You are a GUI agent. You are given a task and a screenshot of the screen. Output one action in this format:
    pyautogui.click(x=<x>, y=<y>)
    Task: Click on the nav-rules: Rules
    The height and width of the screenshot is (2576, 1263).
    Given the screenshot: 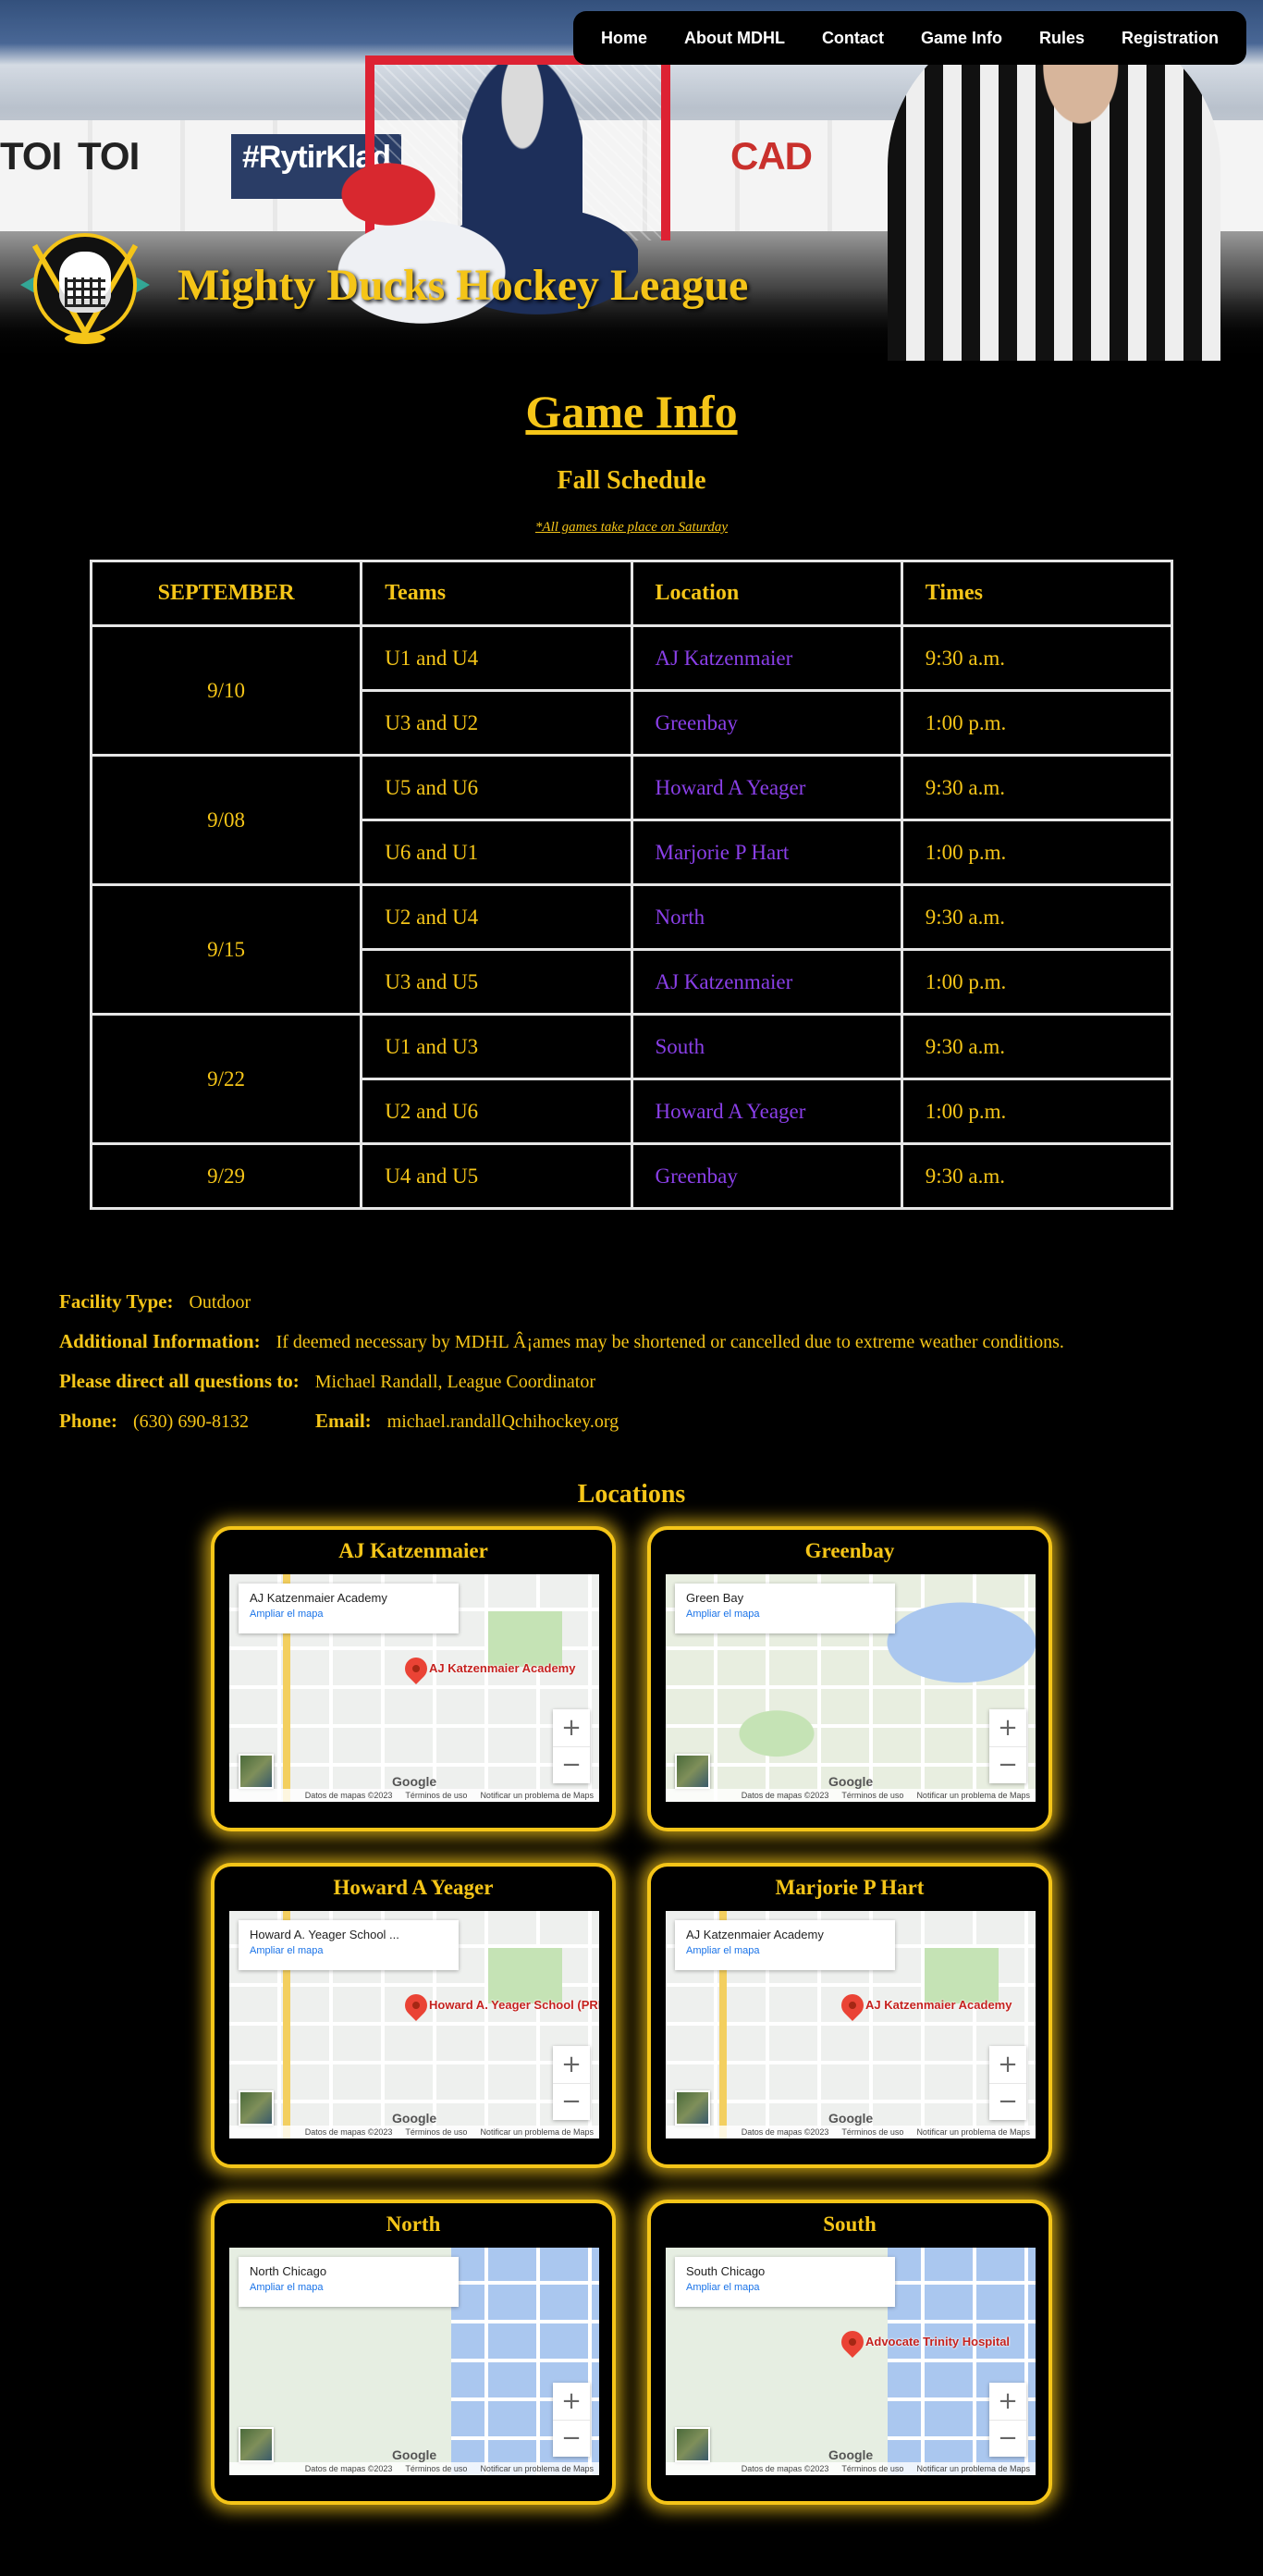 What is the action you would take?
    pyautogui.click(x=1062, y=38)
    